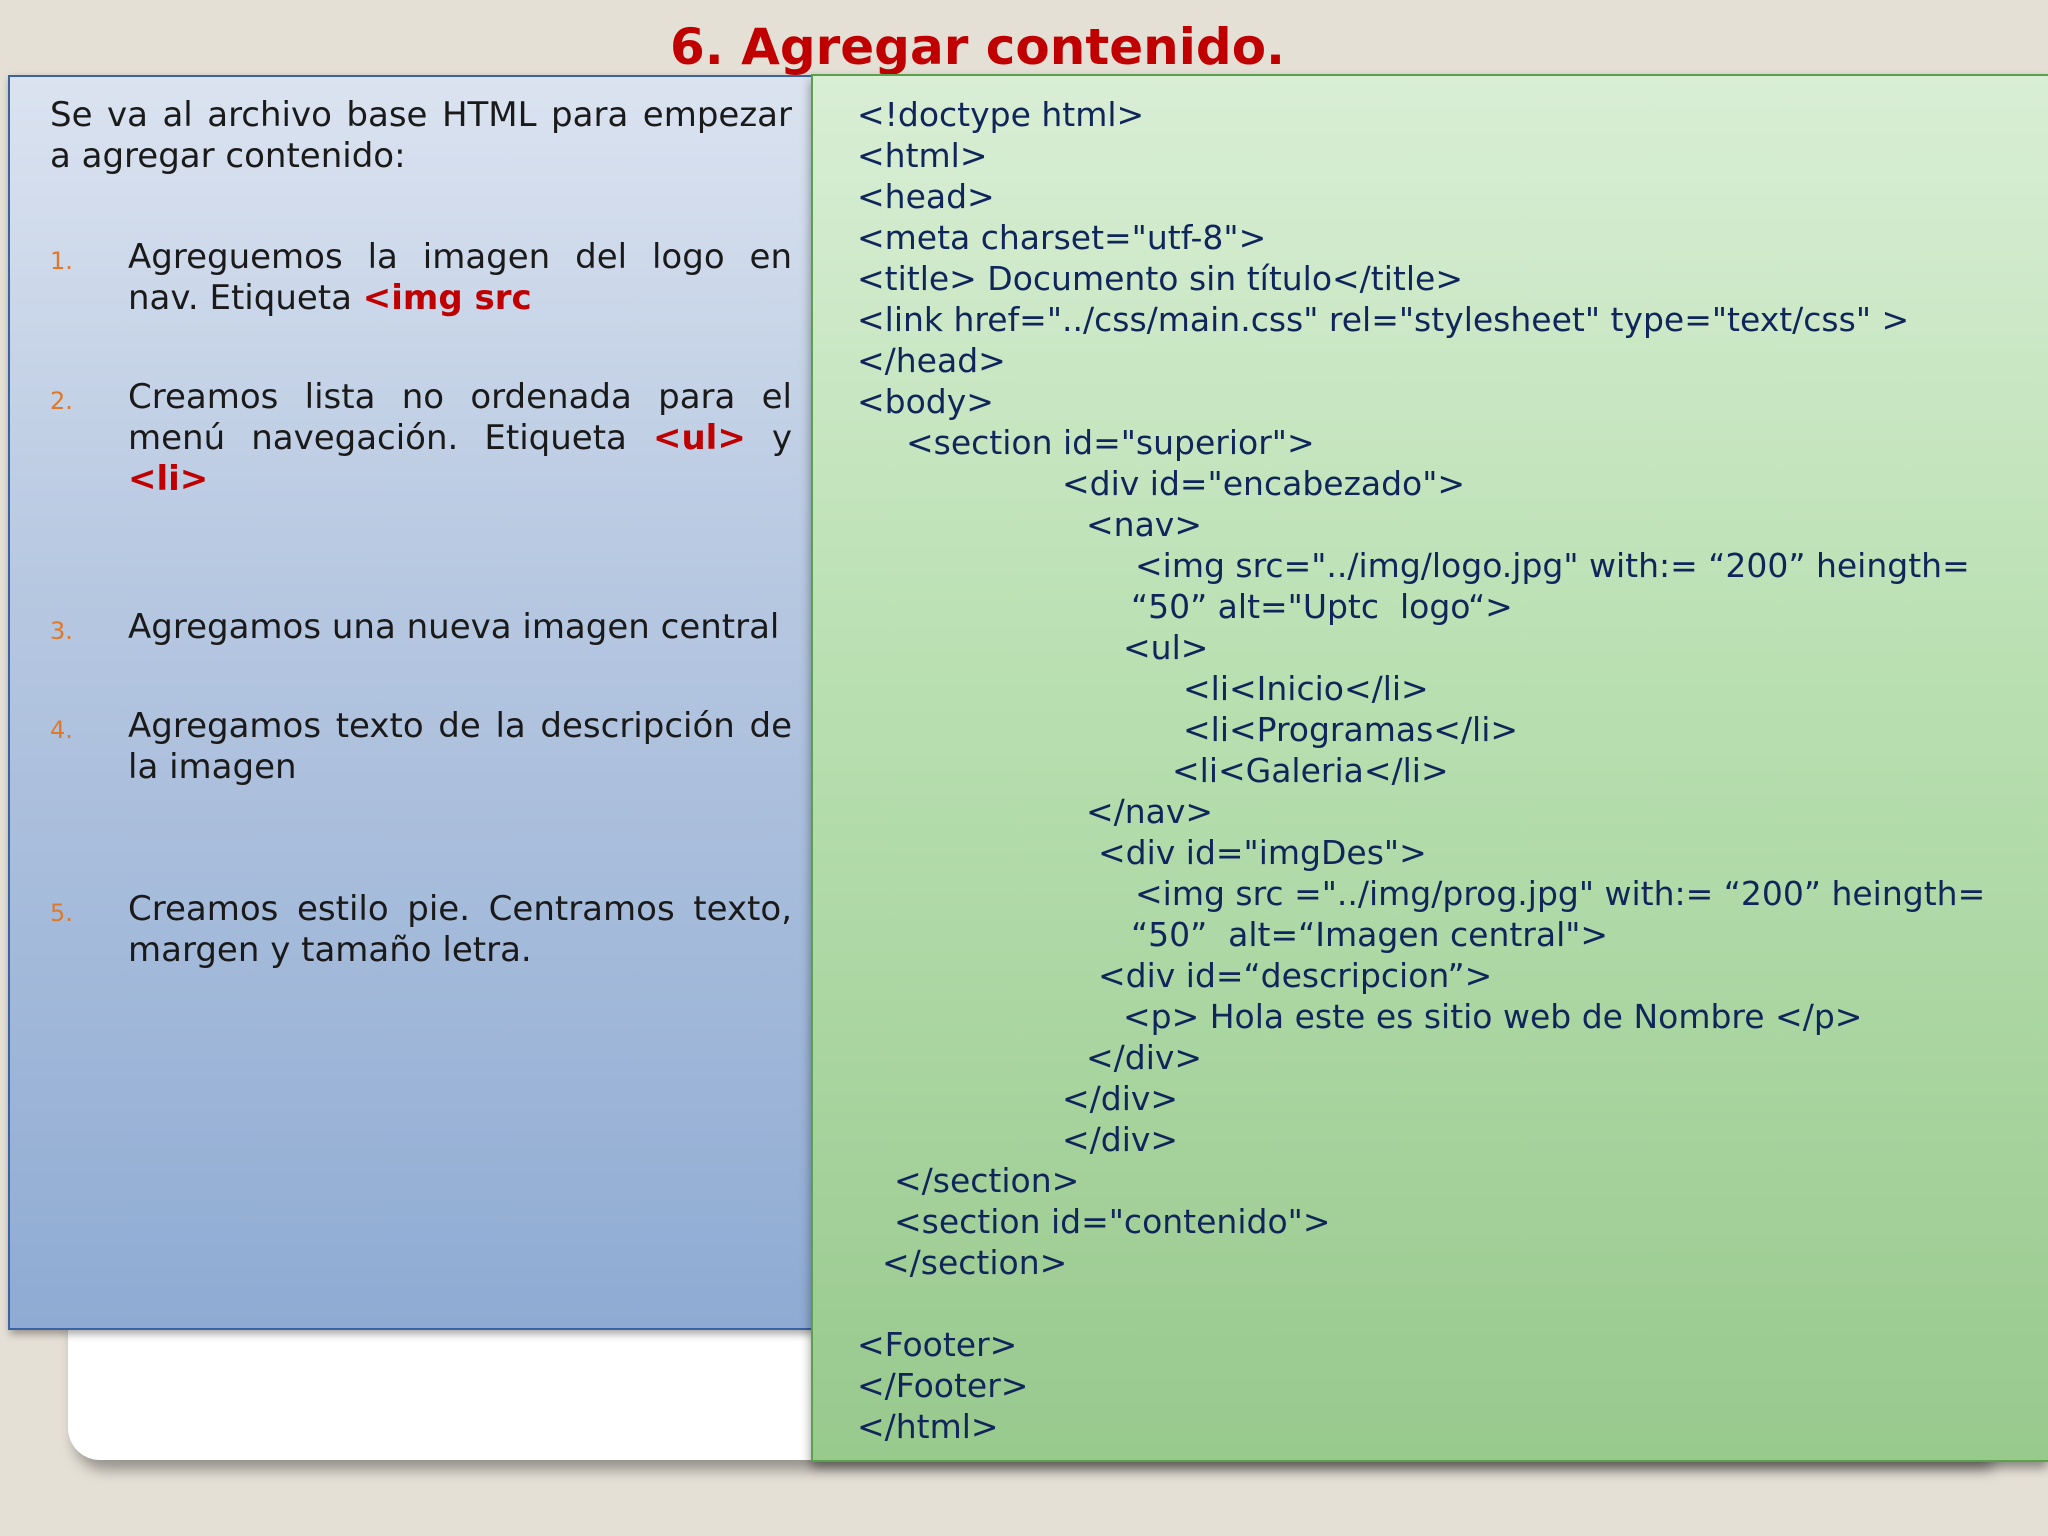  What do you see at coordinates (769, 438) in the screenshot?
I see `step-text-part: y` at bounding box center [769, 438].